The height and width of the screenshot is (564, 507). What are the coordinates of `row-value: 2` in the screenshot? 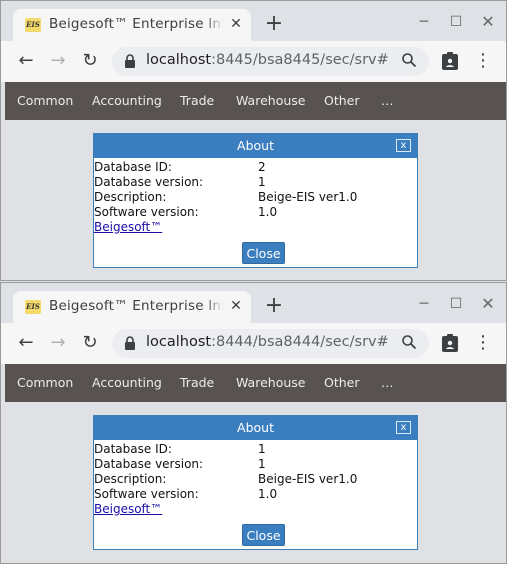 It's located at (262, 167).